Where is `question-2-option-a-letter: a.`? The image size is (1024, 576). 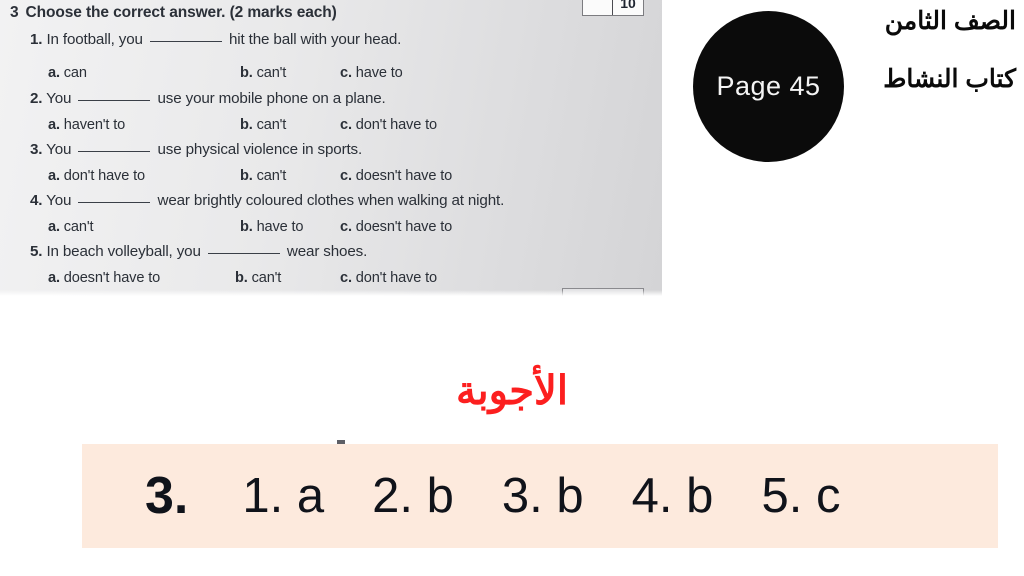 question-2-option-a-letter: a. is located at coordinates (54, 125).